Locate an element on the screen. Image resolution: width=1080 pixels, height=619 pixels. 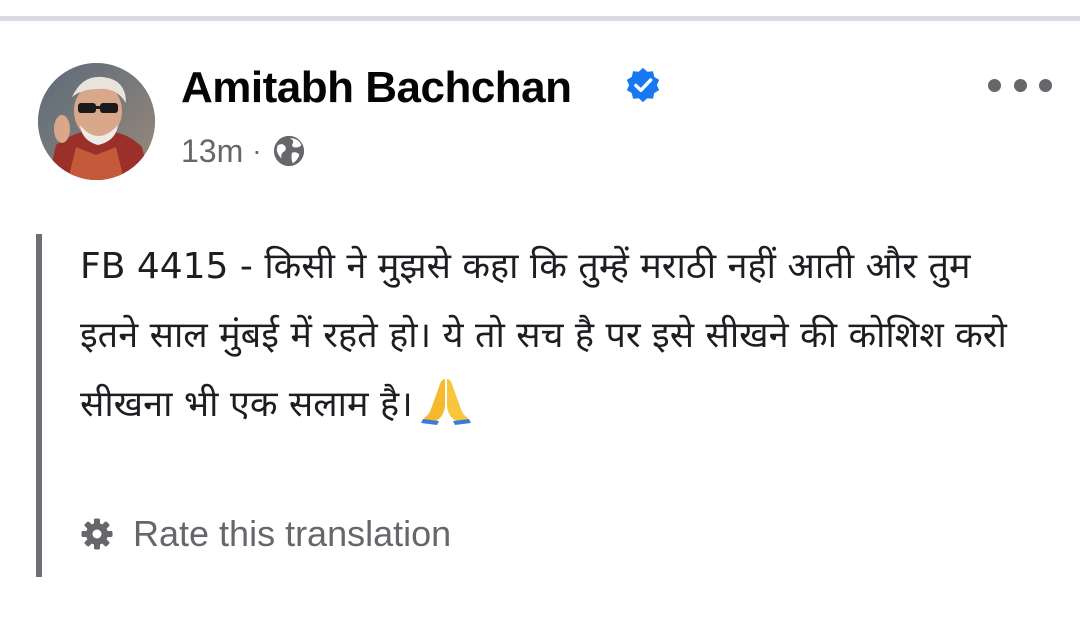
avatar-image is located at coordinates (96, 121).